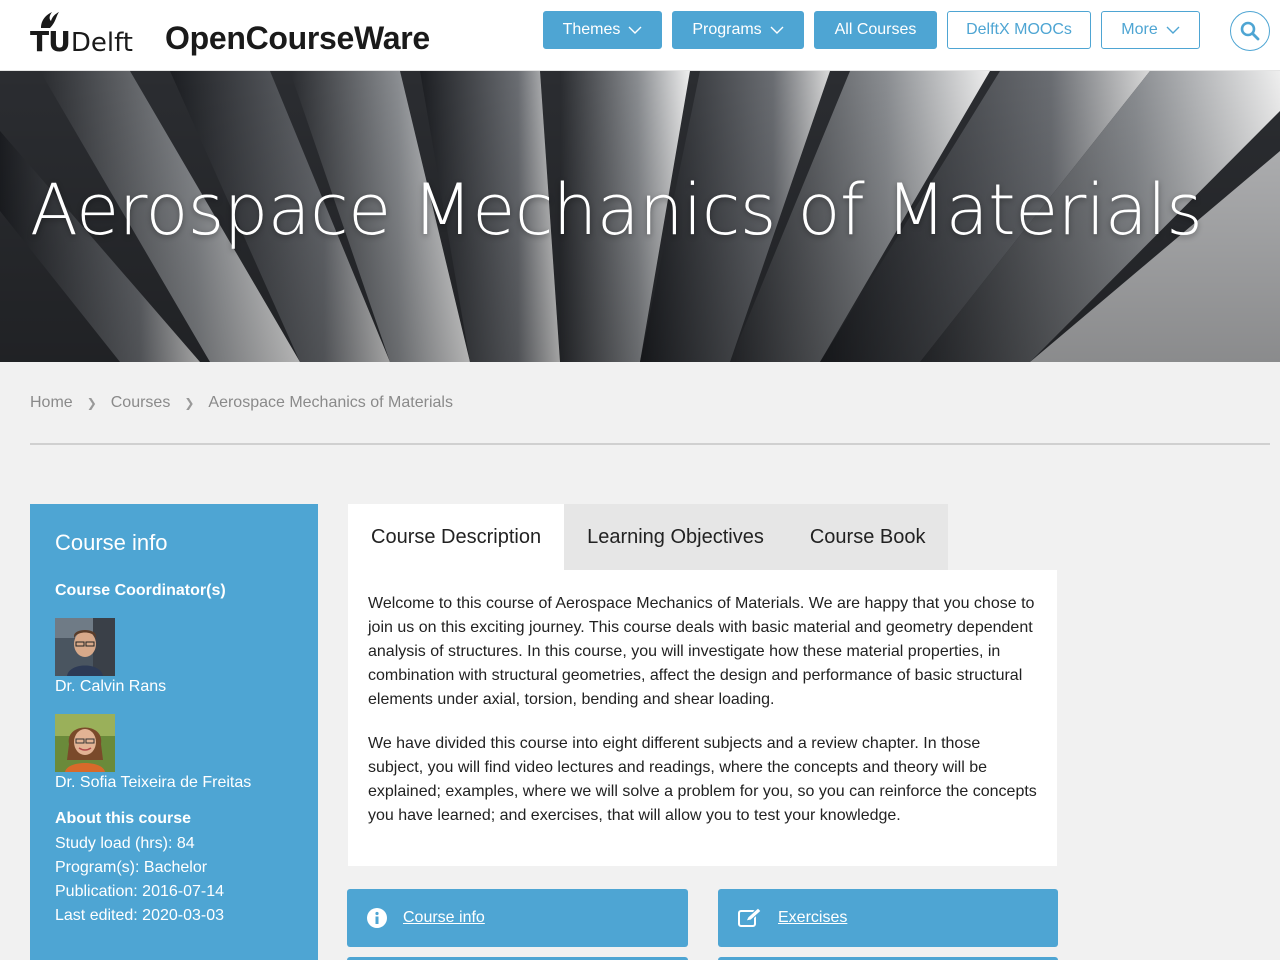  I want to click on edit-icon, so click(750, 917).